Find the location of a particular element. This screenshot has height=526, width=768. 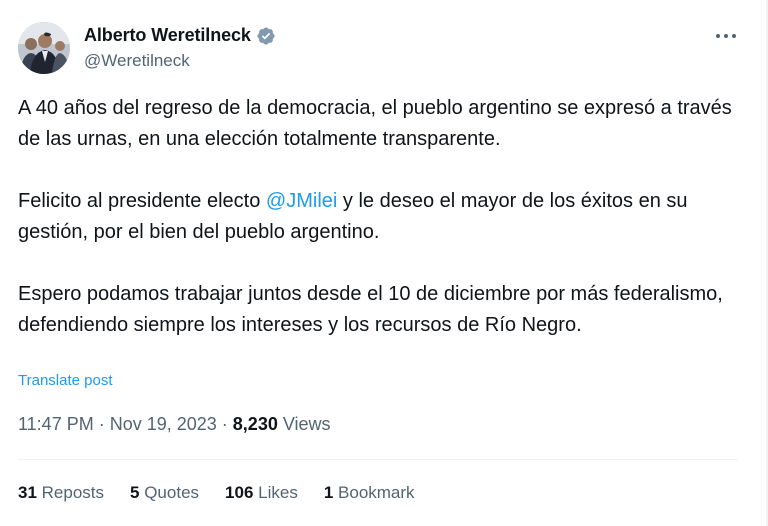

quotes-stat: 5 Quotes is located at coordinates (164, 493).